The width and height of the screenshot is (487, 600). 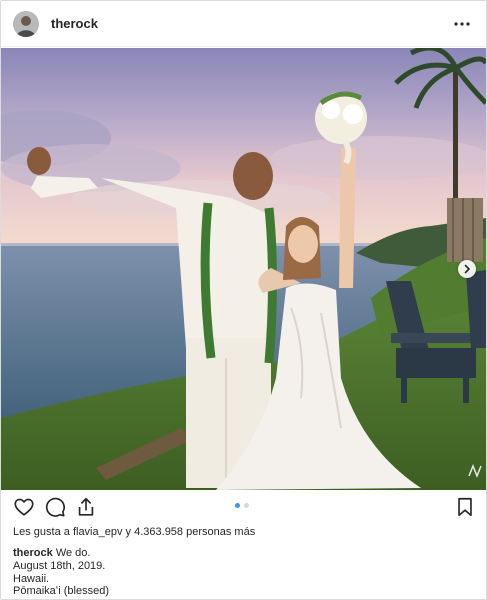 What do you see at coordinates (61, 591) in the screenshot?
I see `caption-line: Pōmaikaʻi (blessed)` at bounding box center [61, 591].